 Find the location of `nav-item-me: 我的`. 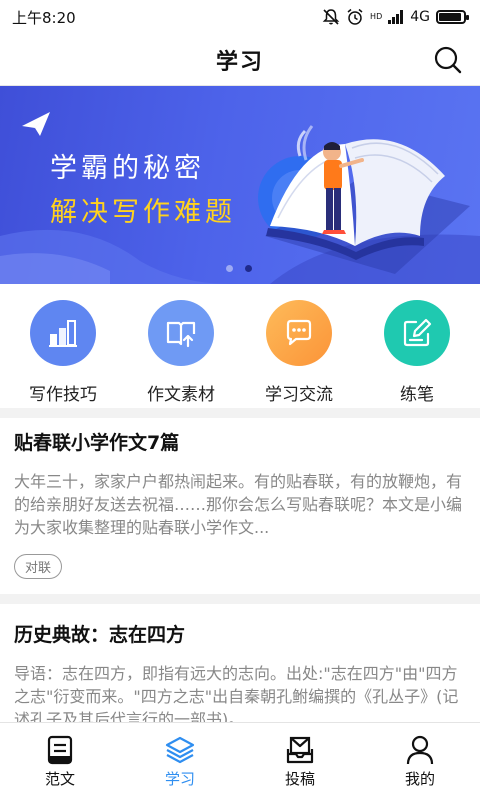

nav-item-me: 我的 is located at coordinates (420, 761).